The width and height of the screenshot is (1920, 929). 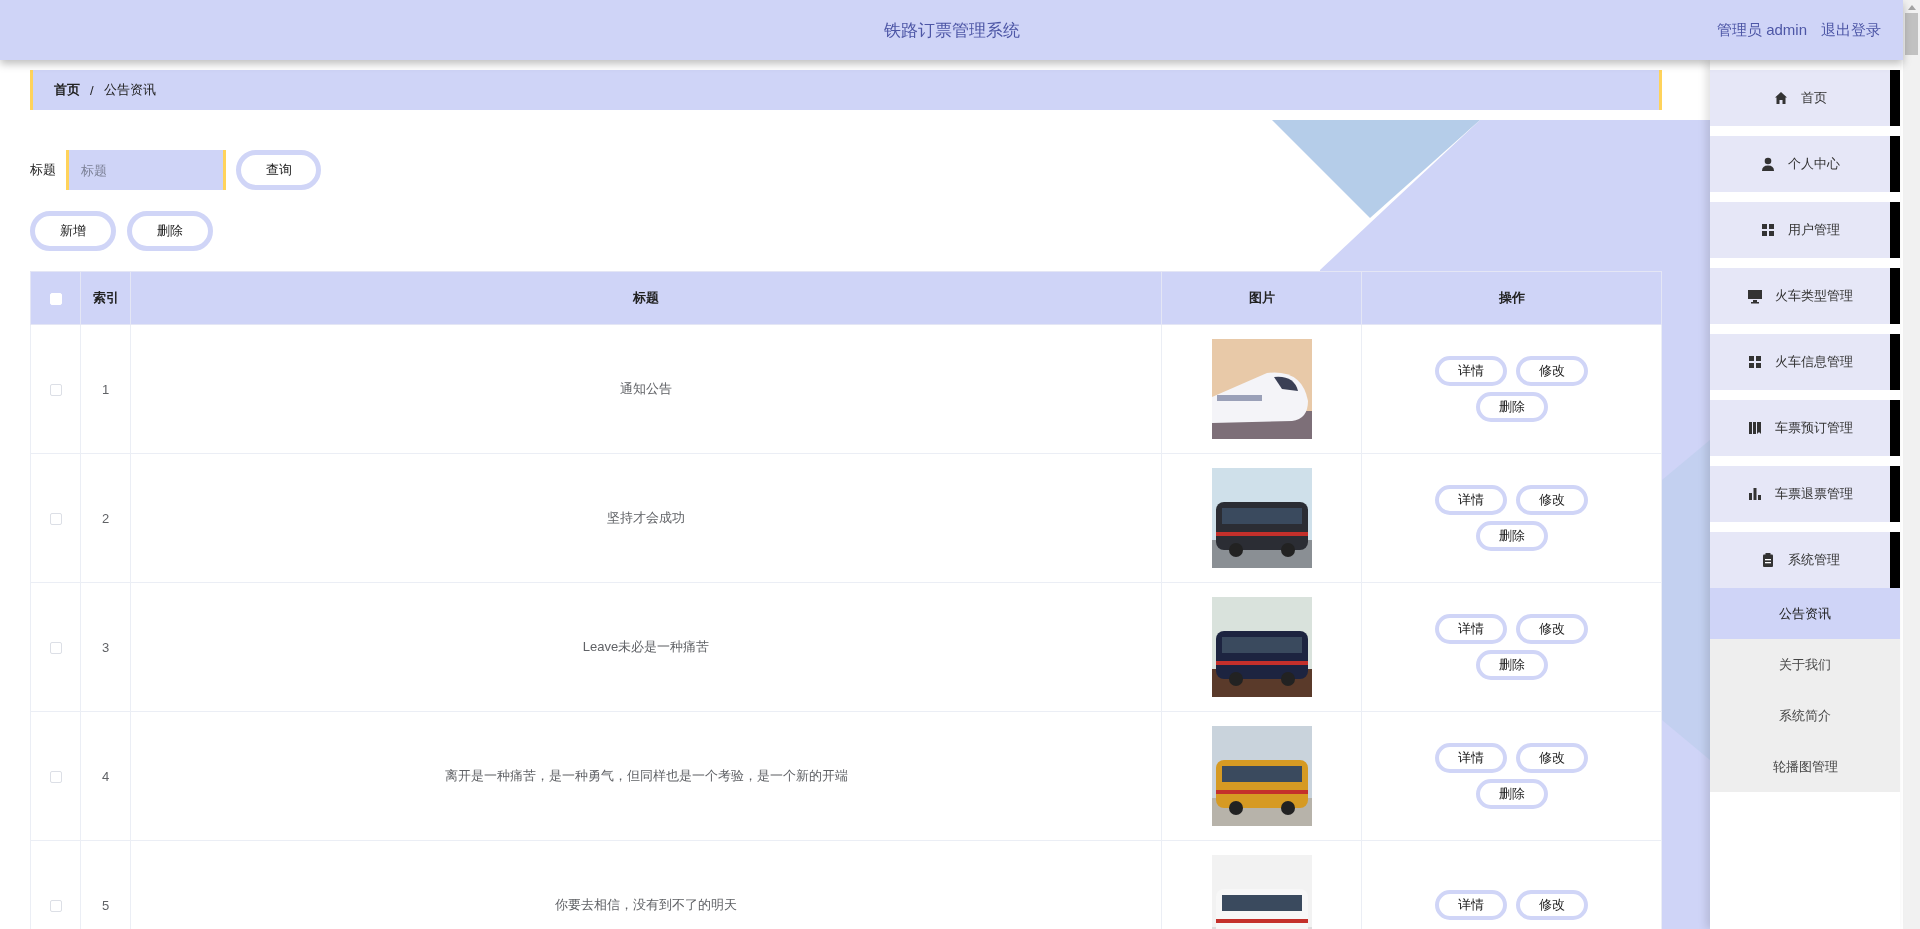 What do you see at coordinates (1768, 560) in the screenshot?
I see `clipboard-icon` at bounding box center [1768, 560].